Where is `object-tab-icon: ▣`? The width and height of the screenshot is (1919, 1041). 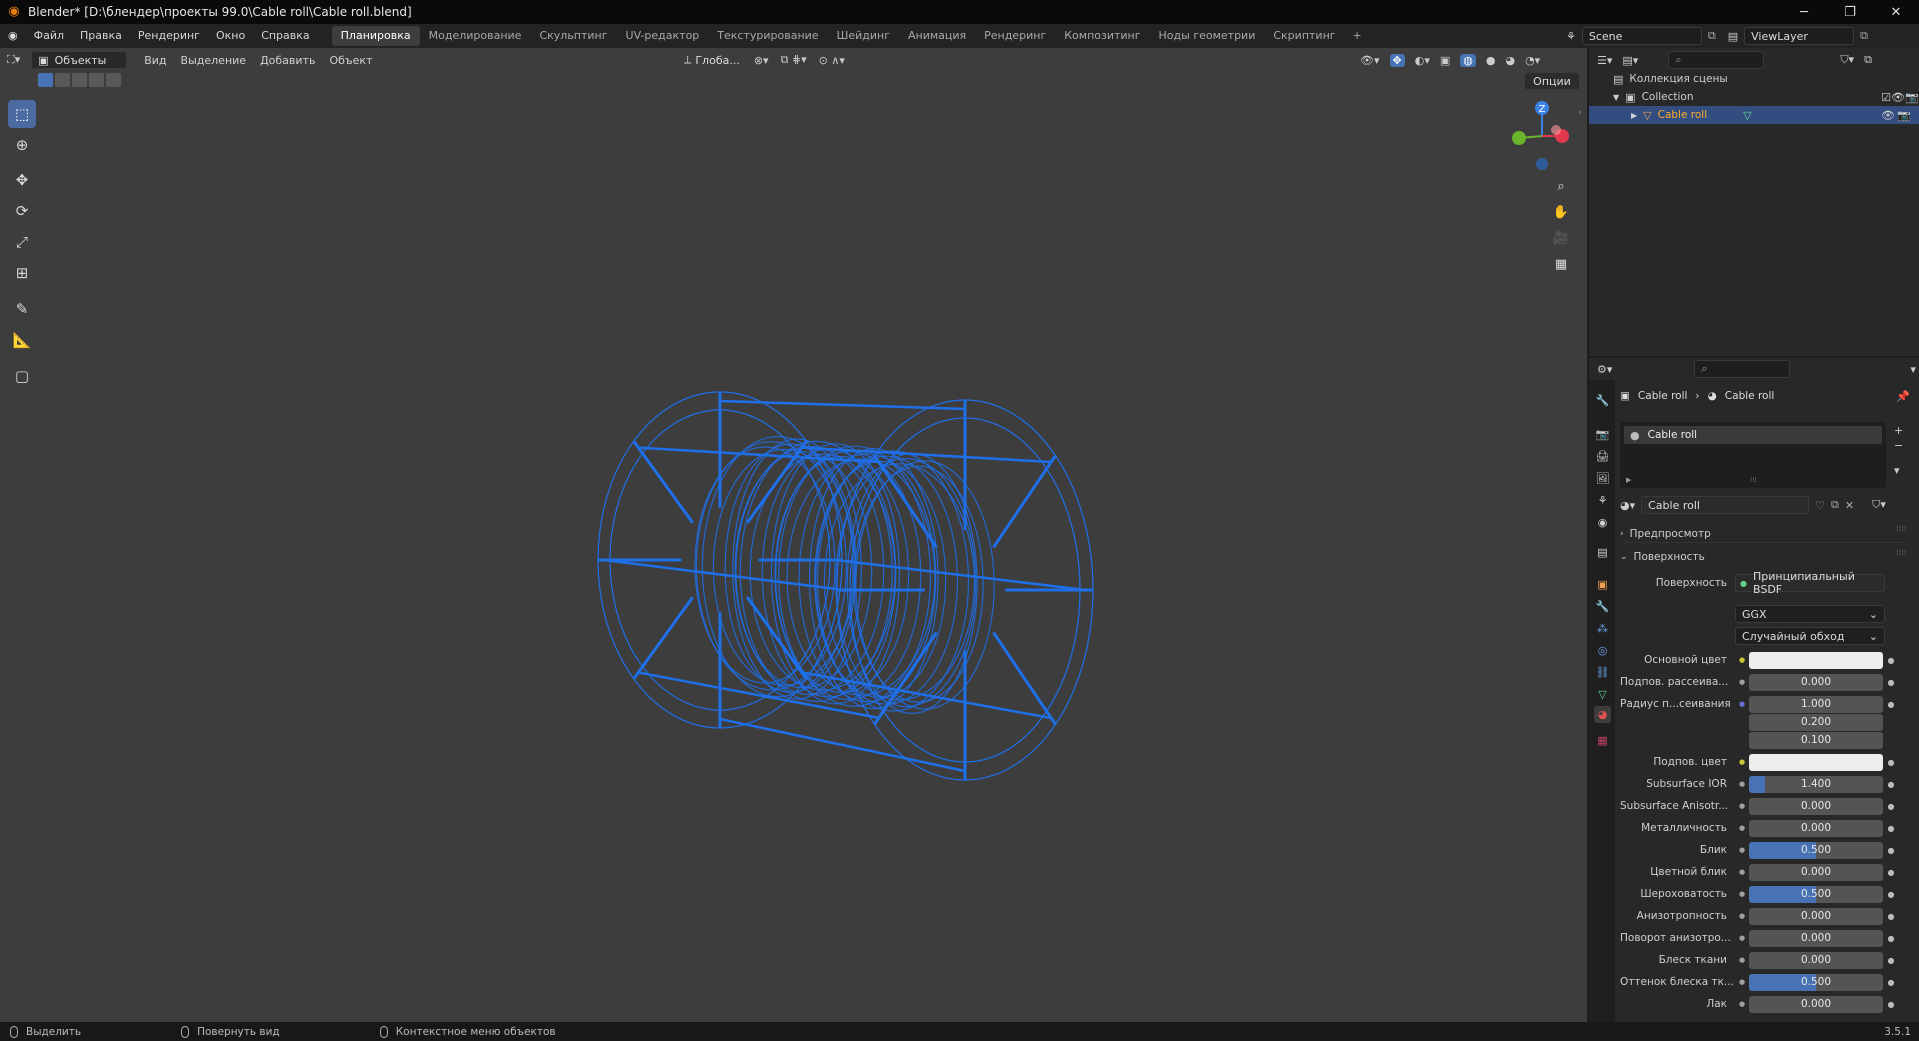 object-tab-icon: ▣ is located at coordinates (1602, 584).